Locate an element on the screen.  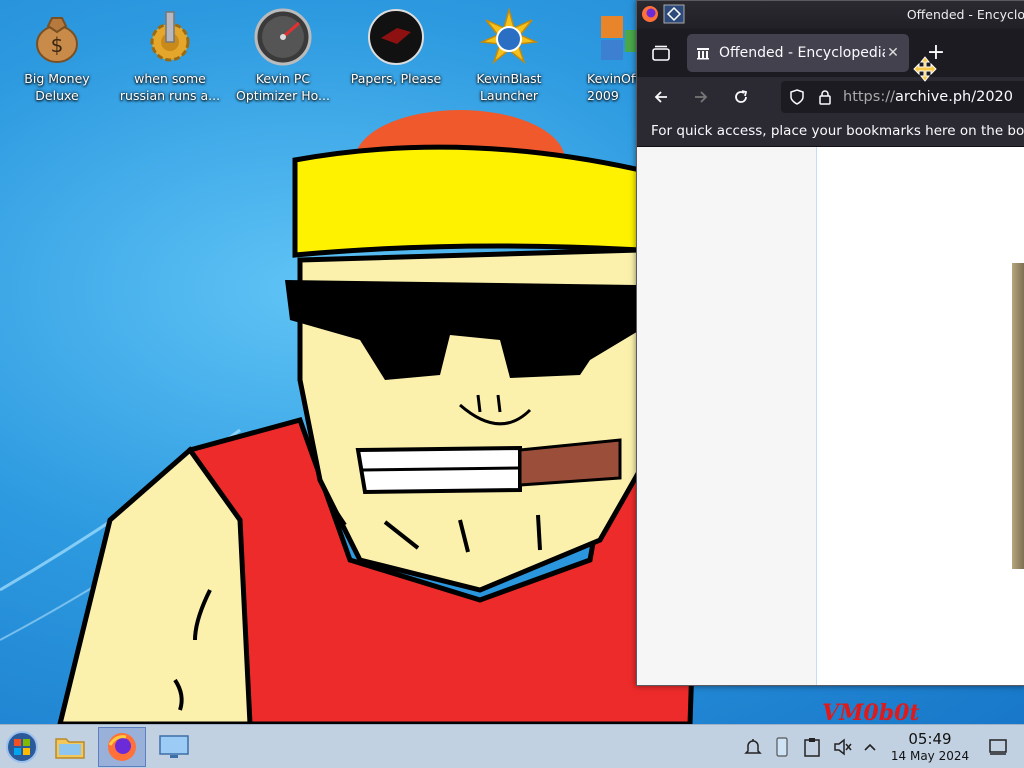
forward-button is located at coordinates (701, 97).